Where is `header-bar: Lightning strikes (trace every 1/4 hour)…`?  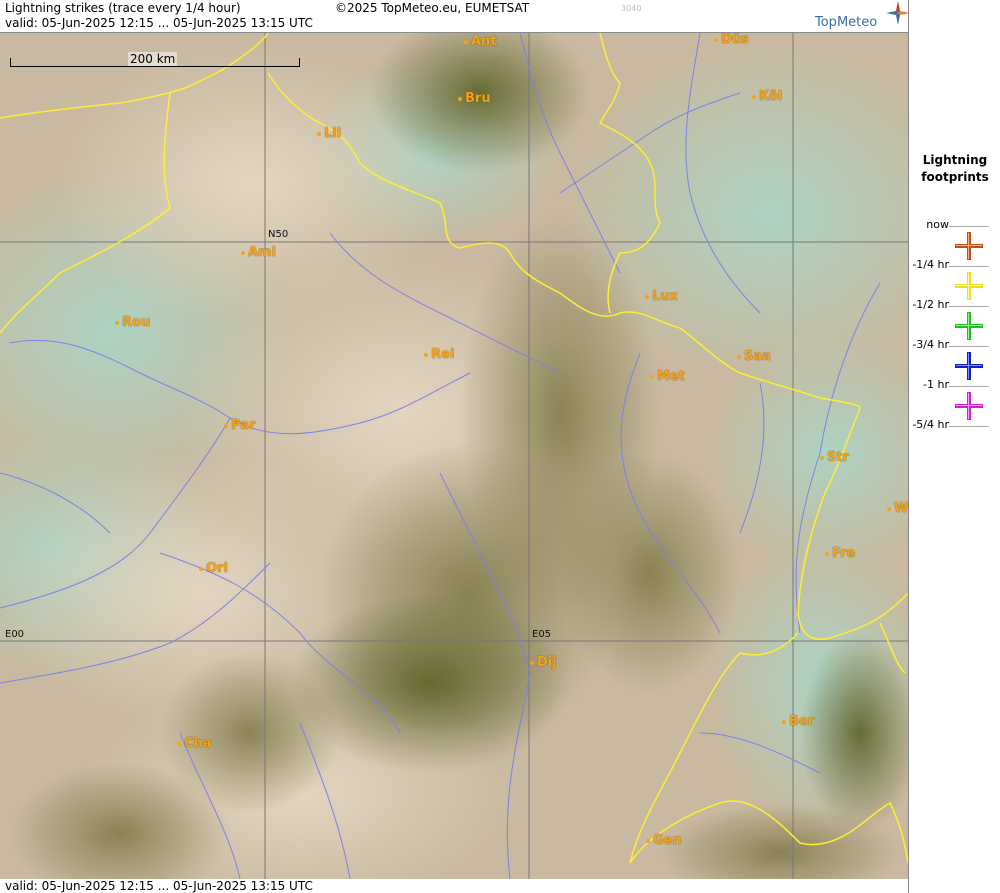 header-bar: Lightning strikes (trace every 1/4 hour)… is located at coordinates (455, 16).